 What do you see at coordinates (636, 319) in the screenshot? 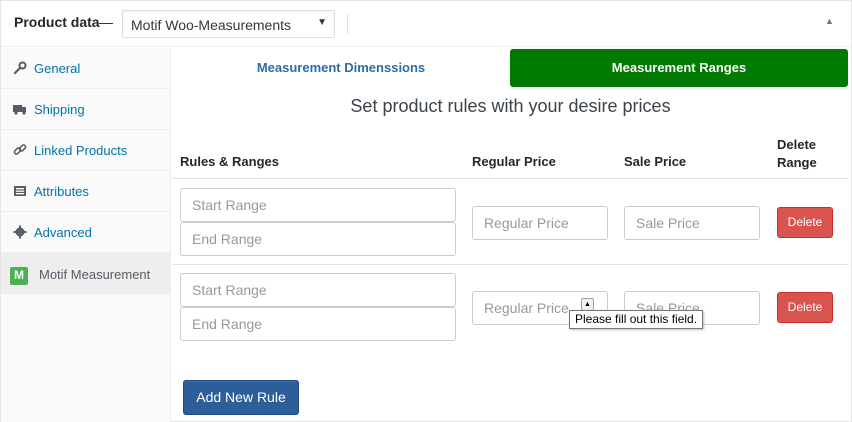
I see `validation-tooltip: Please fill out this field.` at bounding box center [636, 319].